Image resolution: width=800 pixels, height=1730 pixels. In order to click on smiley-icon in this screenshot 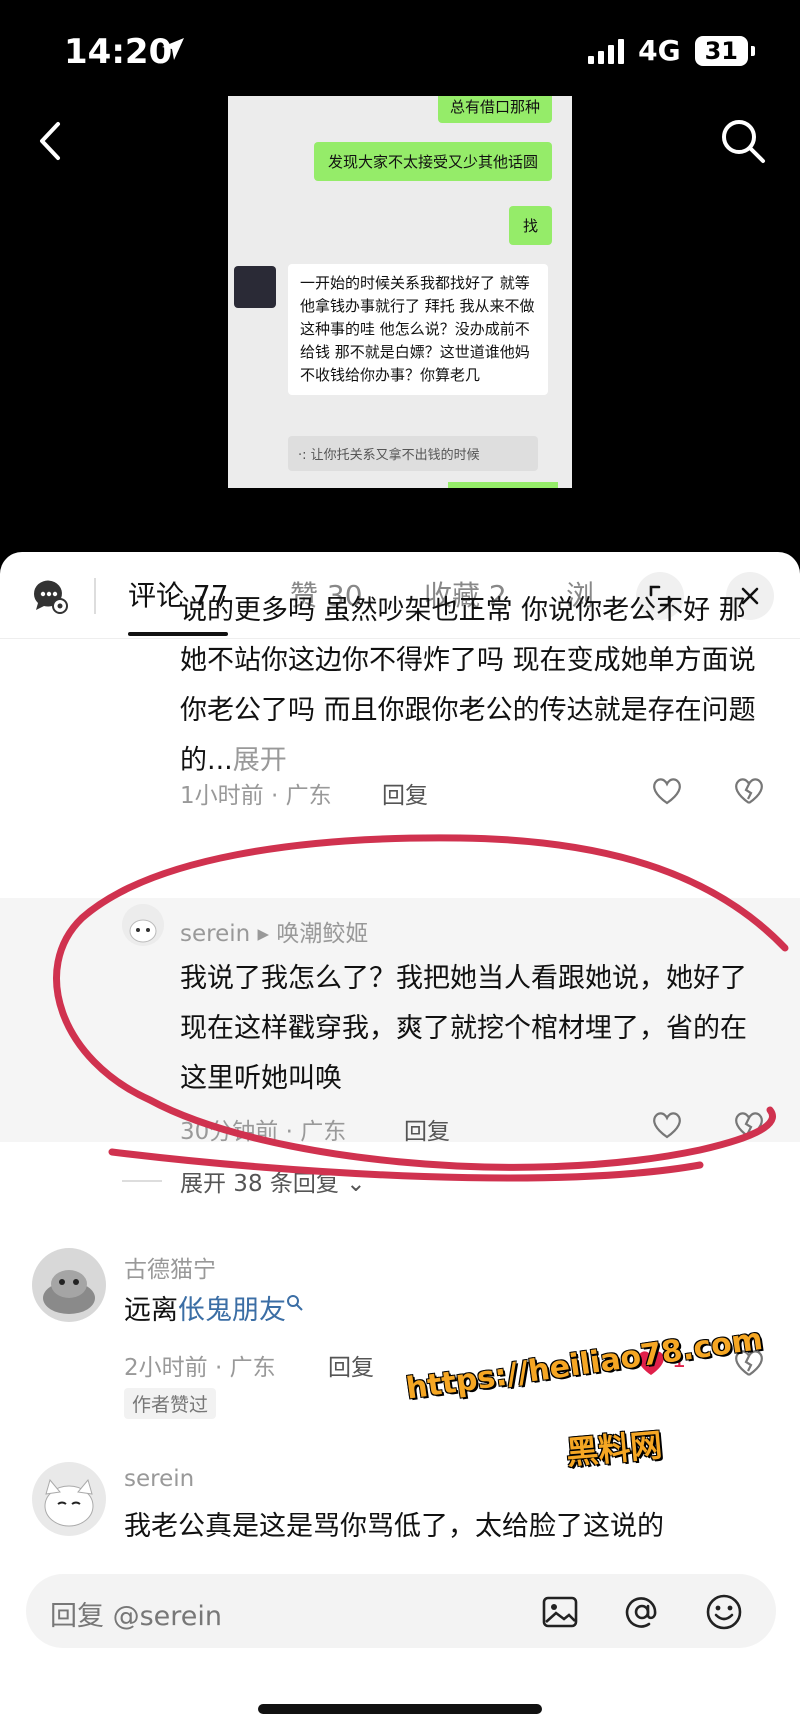, I will do `click(724, 1612)`.